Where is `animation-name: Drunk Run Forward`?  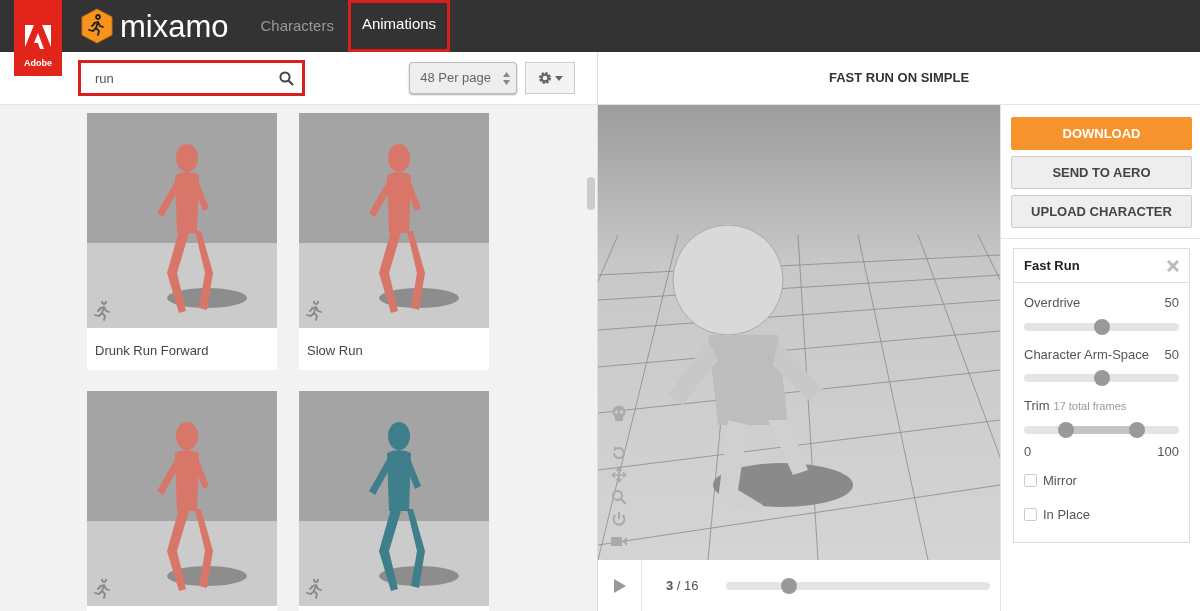
animation-name: Drunk Run Forward is located at coordinates (152, 351).